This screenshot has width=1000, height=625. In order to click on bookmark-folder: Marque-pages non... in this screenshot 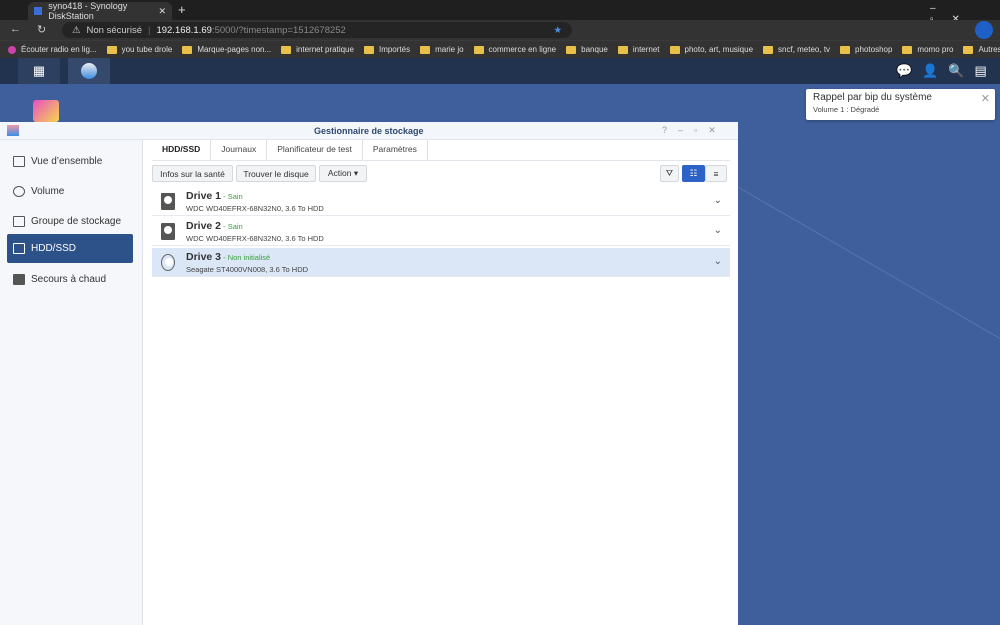, I will do `click(226, 49)`.